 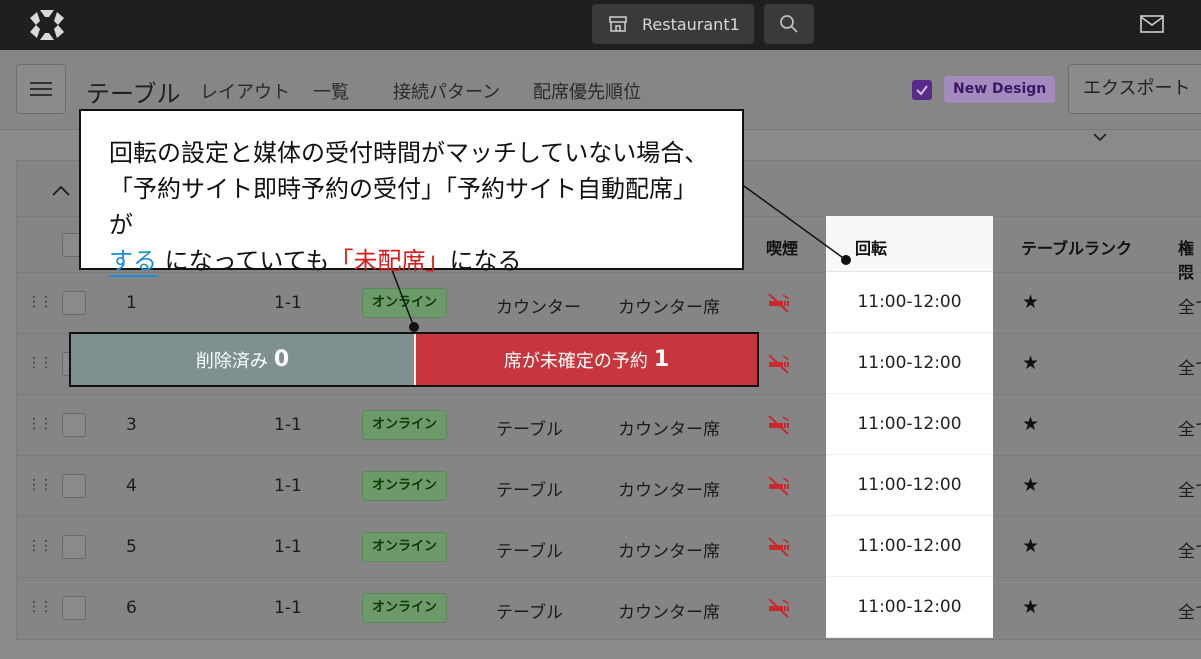 What do you see at coordinates (133, 94) in the screenshot?
I see `page-title: テーブル` at bounding box center [133, 94].